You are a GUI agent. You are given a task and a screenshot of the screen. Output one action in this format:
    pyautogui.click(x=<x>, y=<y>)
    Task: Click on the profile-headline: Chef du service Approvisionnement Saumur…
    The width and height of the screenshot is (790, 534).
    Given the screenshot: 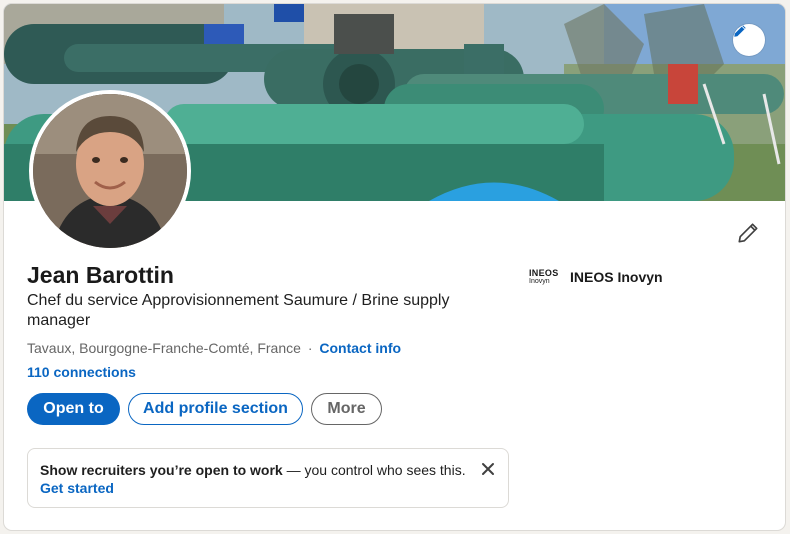 What is the action you would take?
    pyautogui.click(x=238, y=310)
    